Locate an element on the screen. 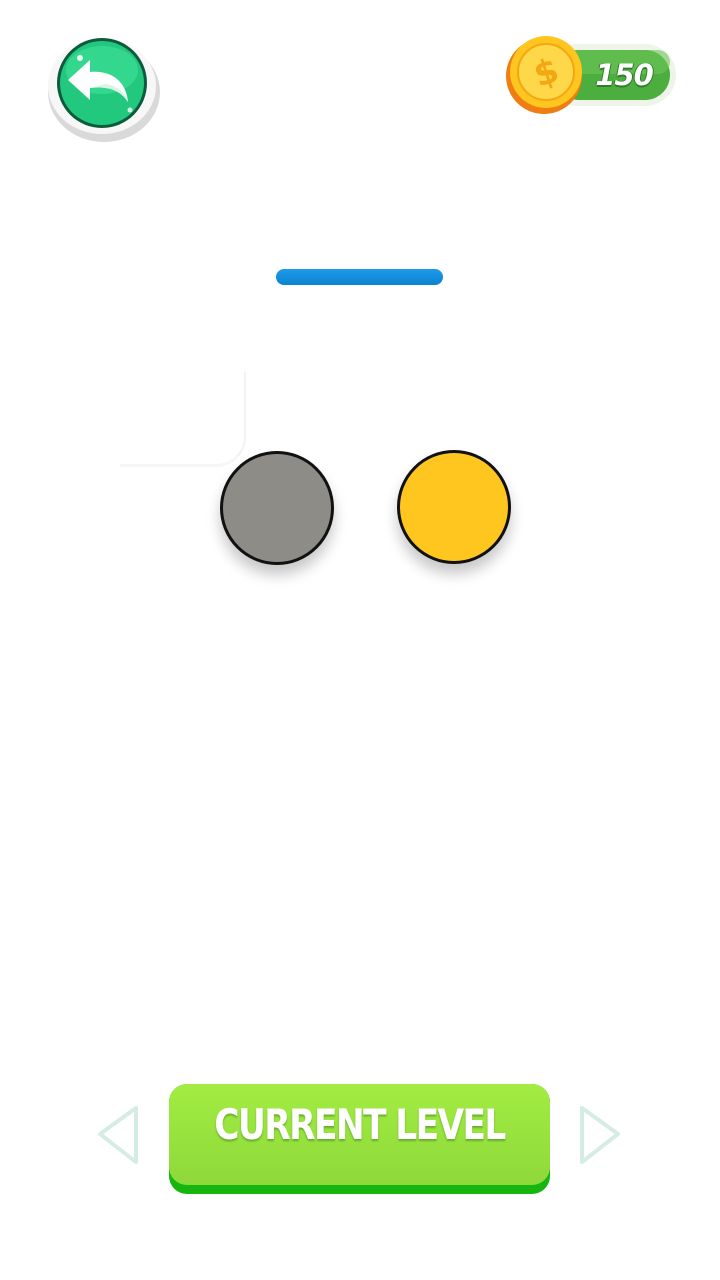 This screenshot has height=1280, width=720. yellow-ball is located at coordinates (454, 507).